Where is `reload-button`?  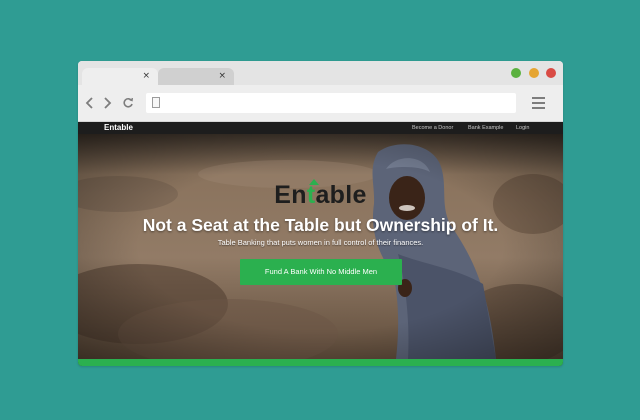
reload-button is located at coordinates (128, 103).